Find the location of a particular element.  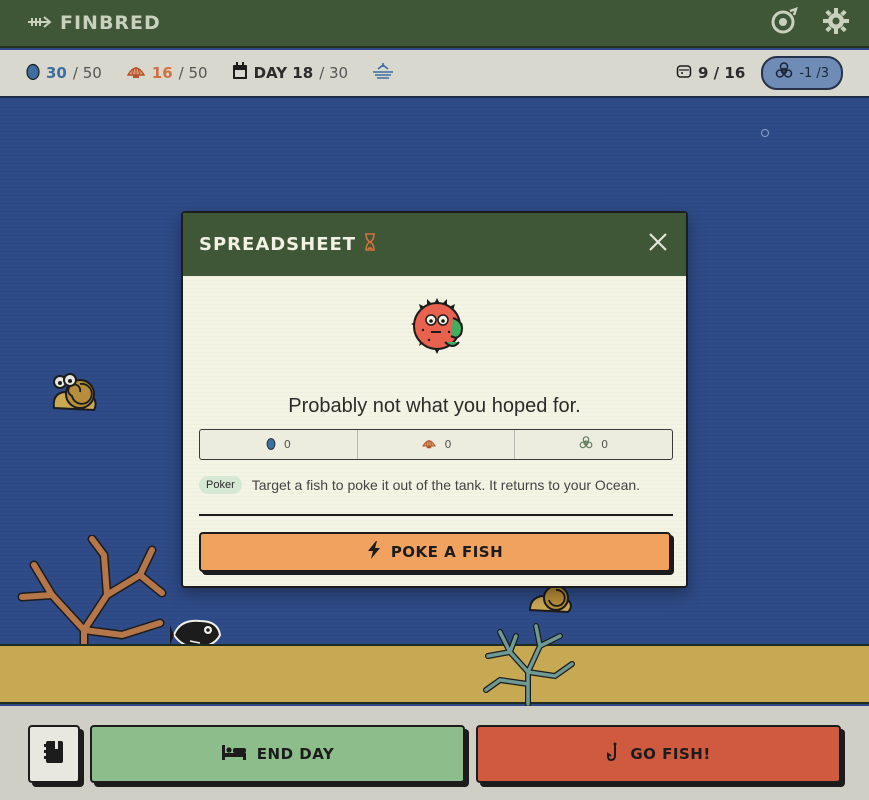

water-level-icon is located at coordinates (383, 73).